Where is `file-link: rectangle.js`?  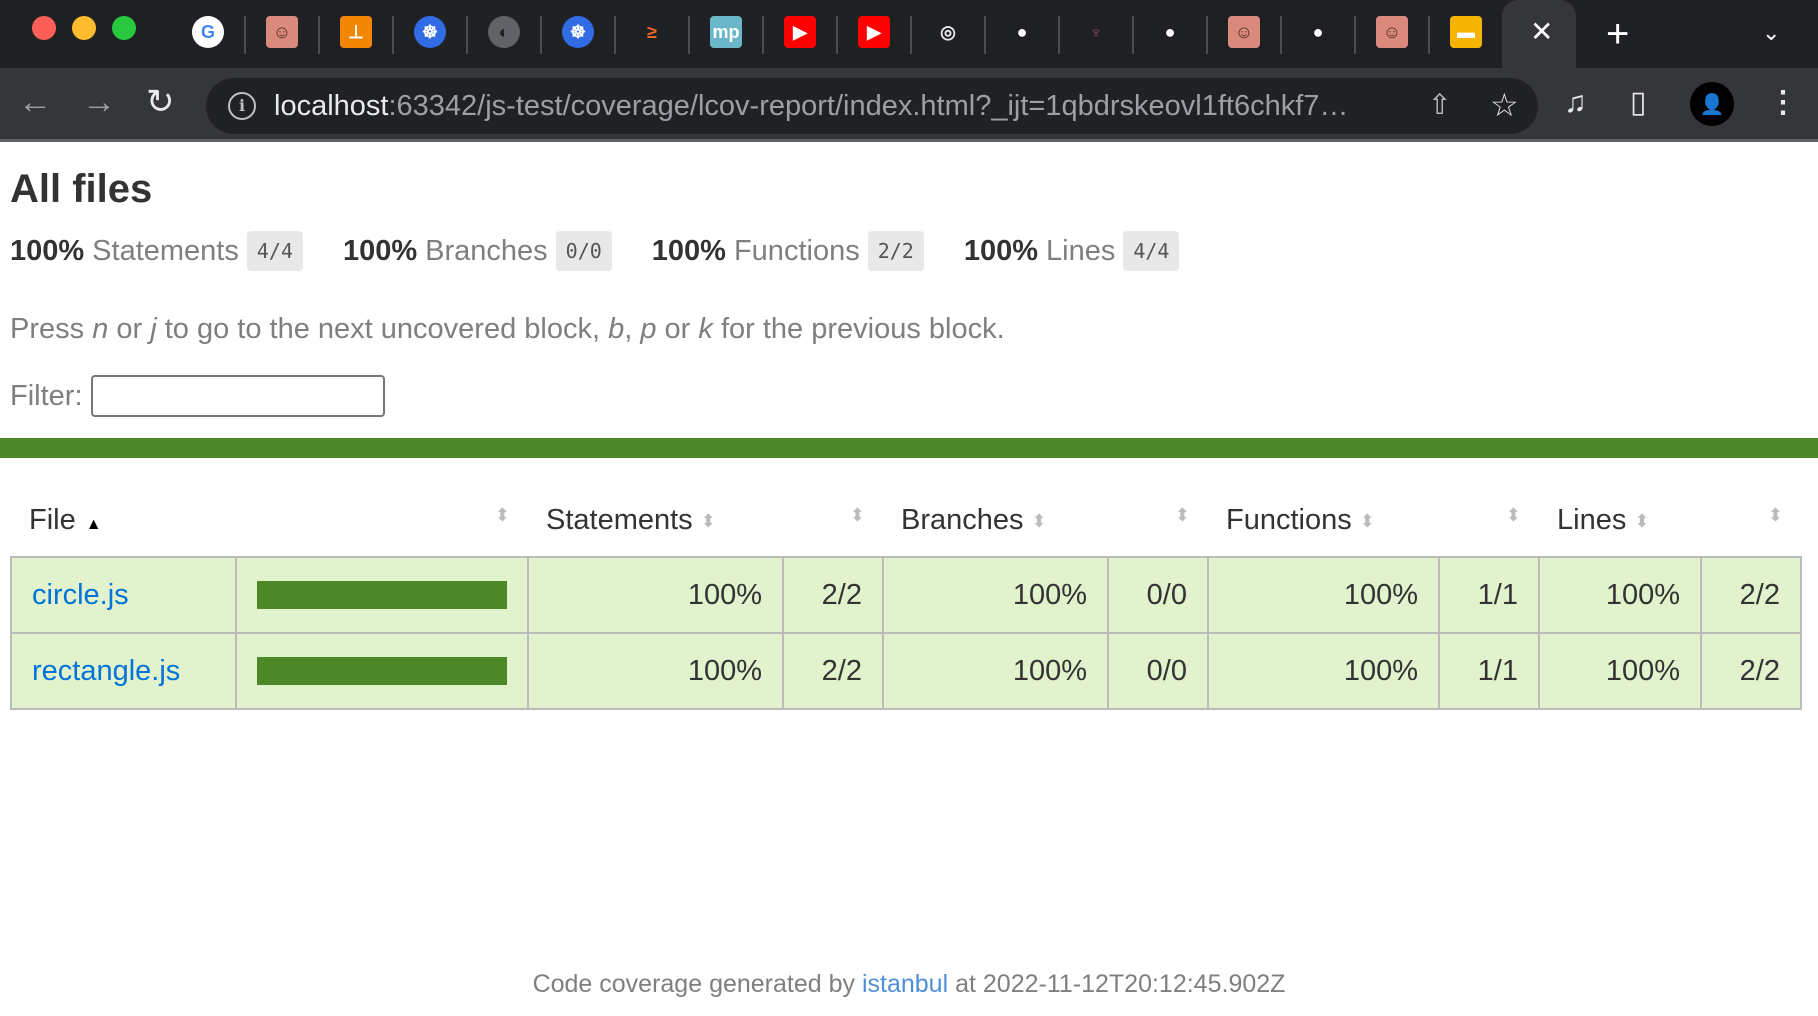
file-link: rectangle.js is located at coordinates (106, 671).